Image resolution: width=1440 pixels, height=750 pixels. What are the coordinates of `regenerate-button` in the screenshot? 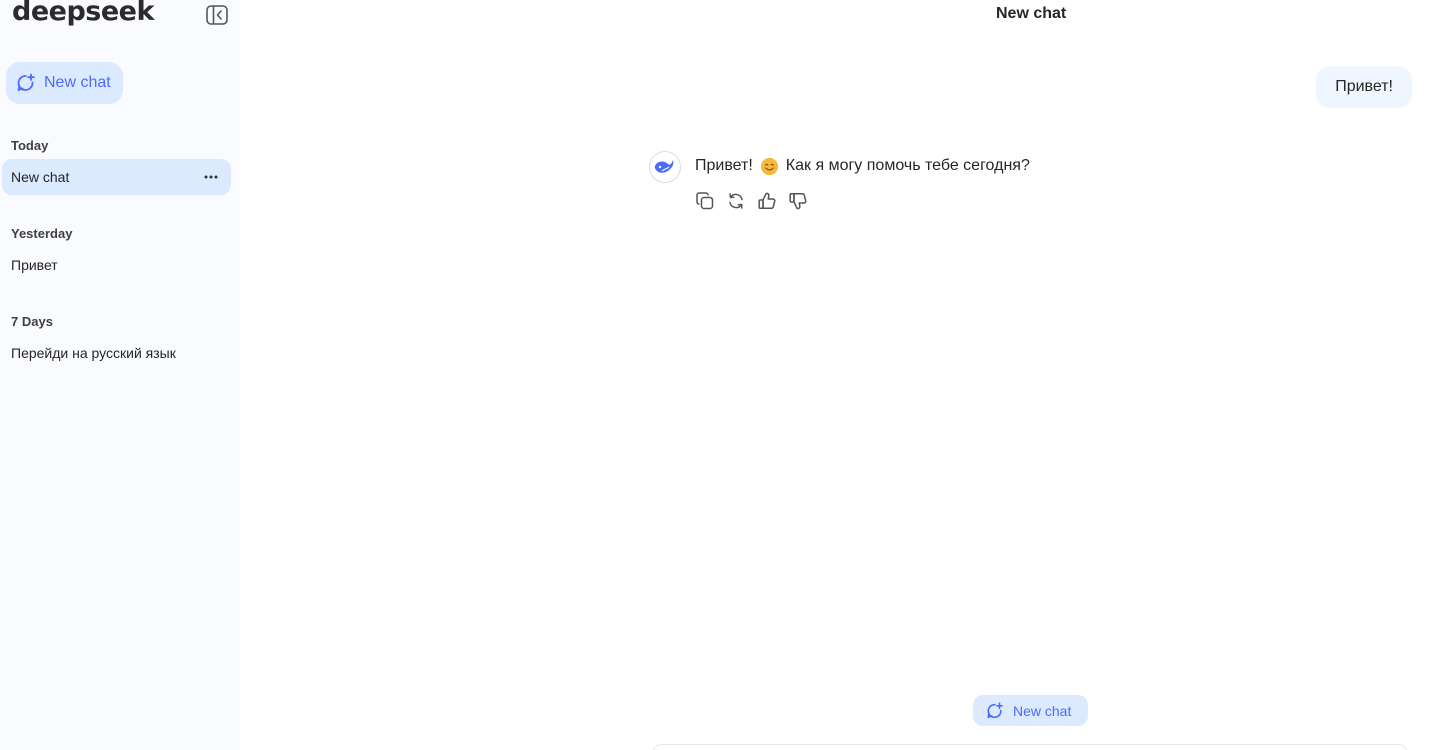 It's located at (736, 201).